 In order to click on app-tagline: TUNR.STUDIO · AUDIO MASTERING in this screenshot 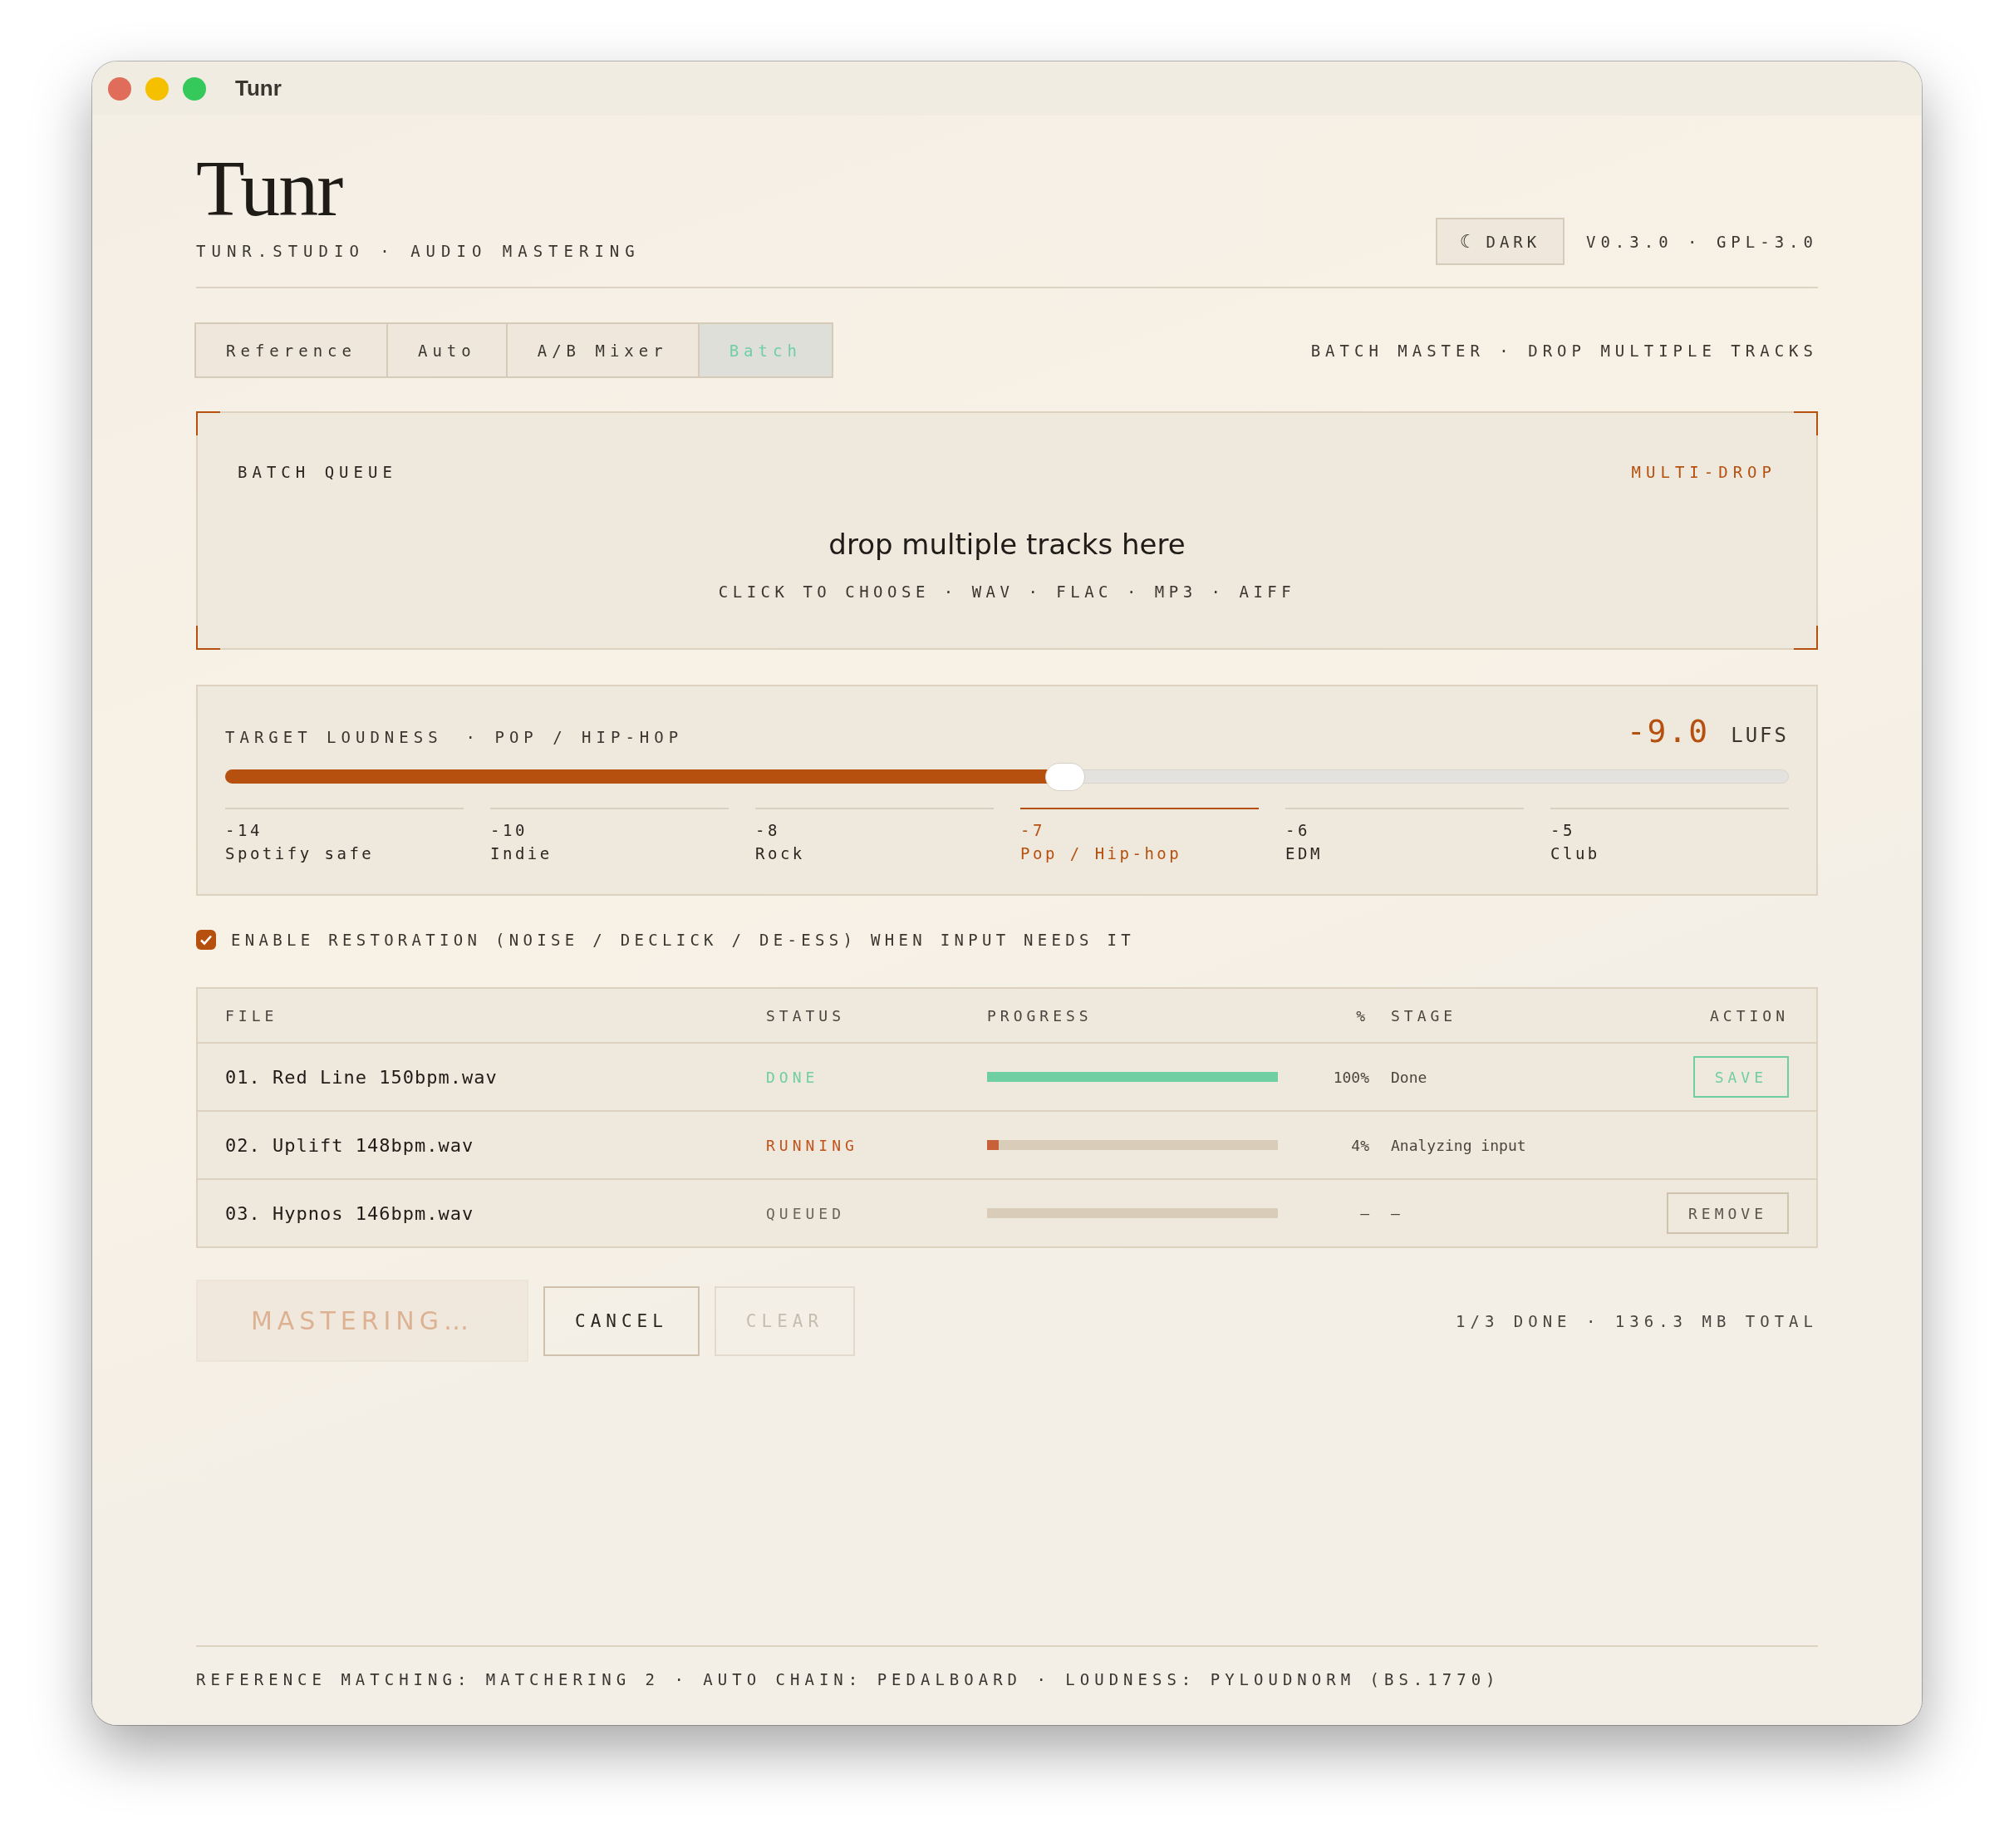, I will do `click(418, 251)`.